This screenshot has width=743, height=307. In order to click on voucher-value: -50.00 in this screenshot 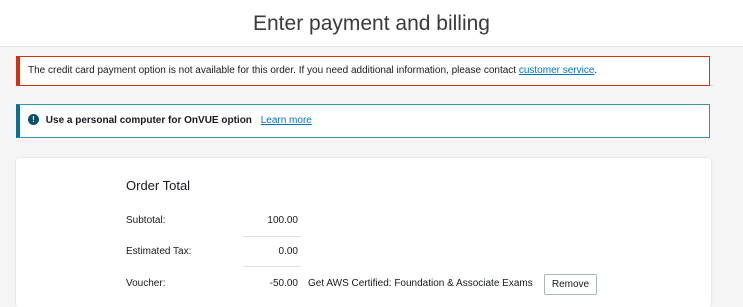, I will do `click(283, 283)`.